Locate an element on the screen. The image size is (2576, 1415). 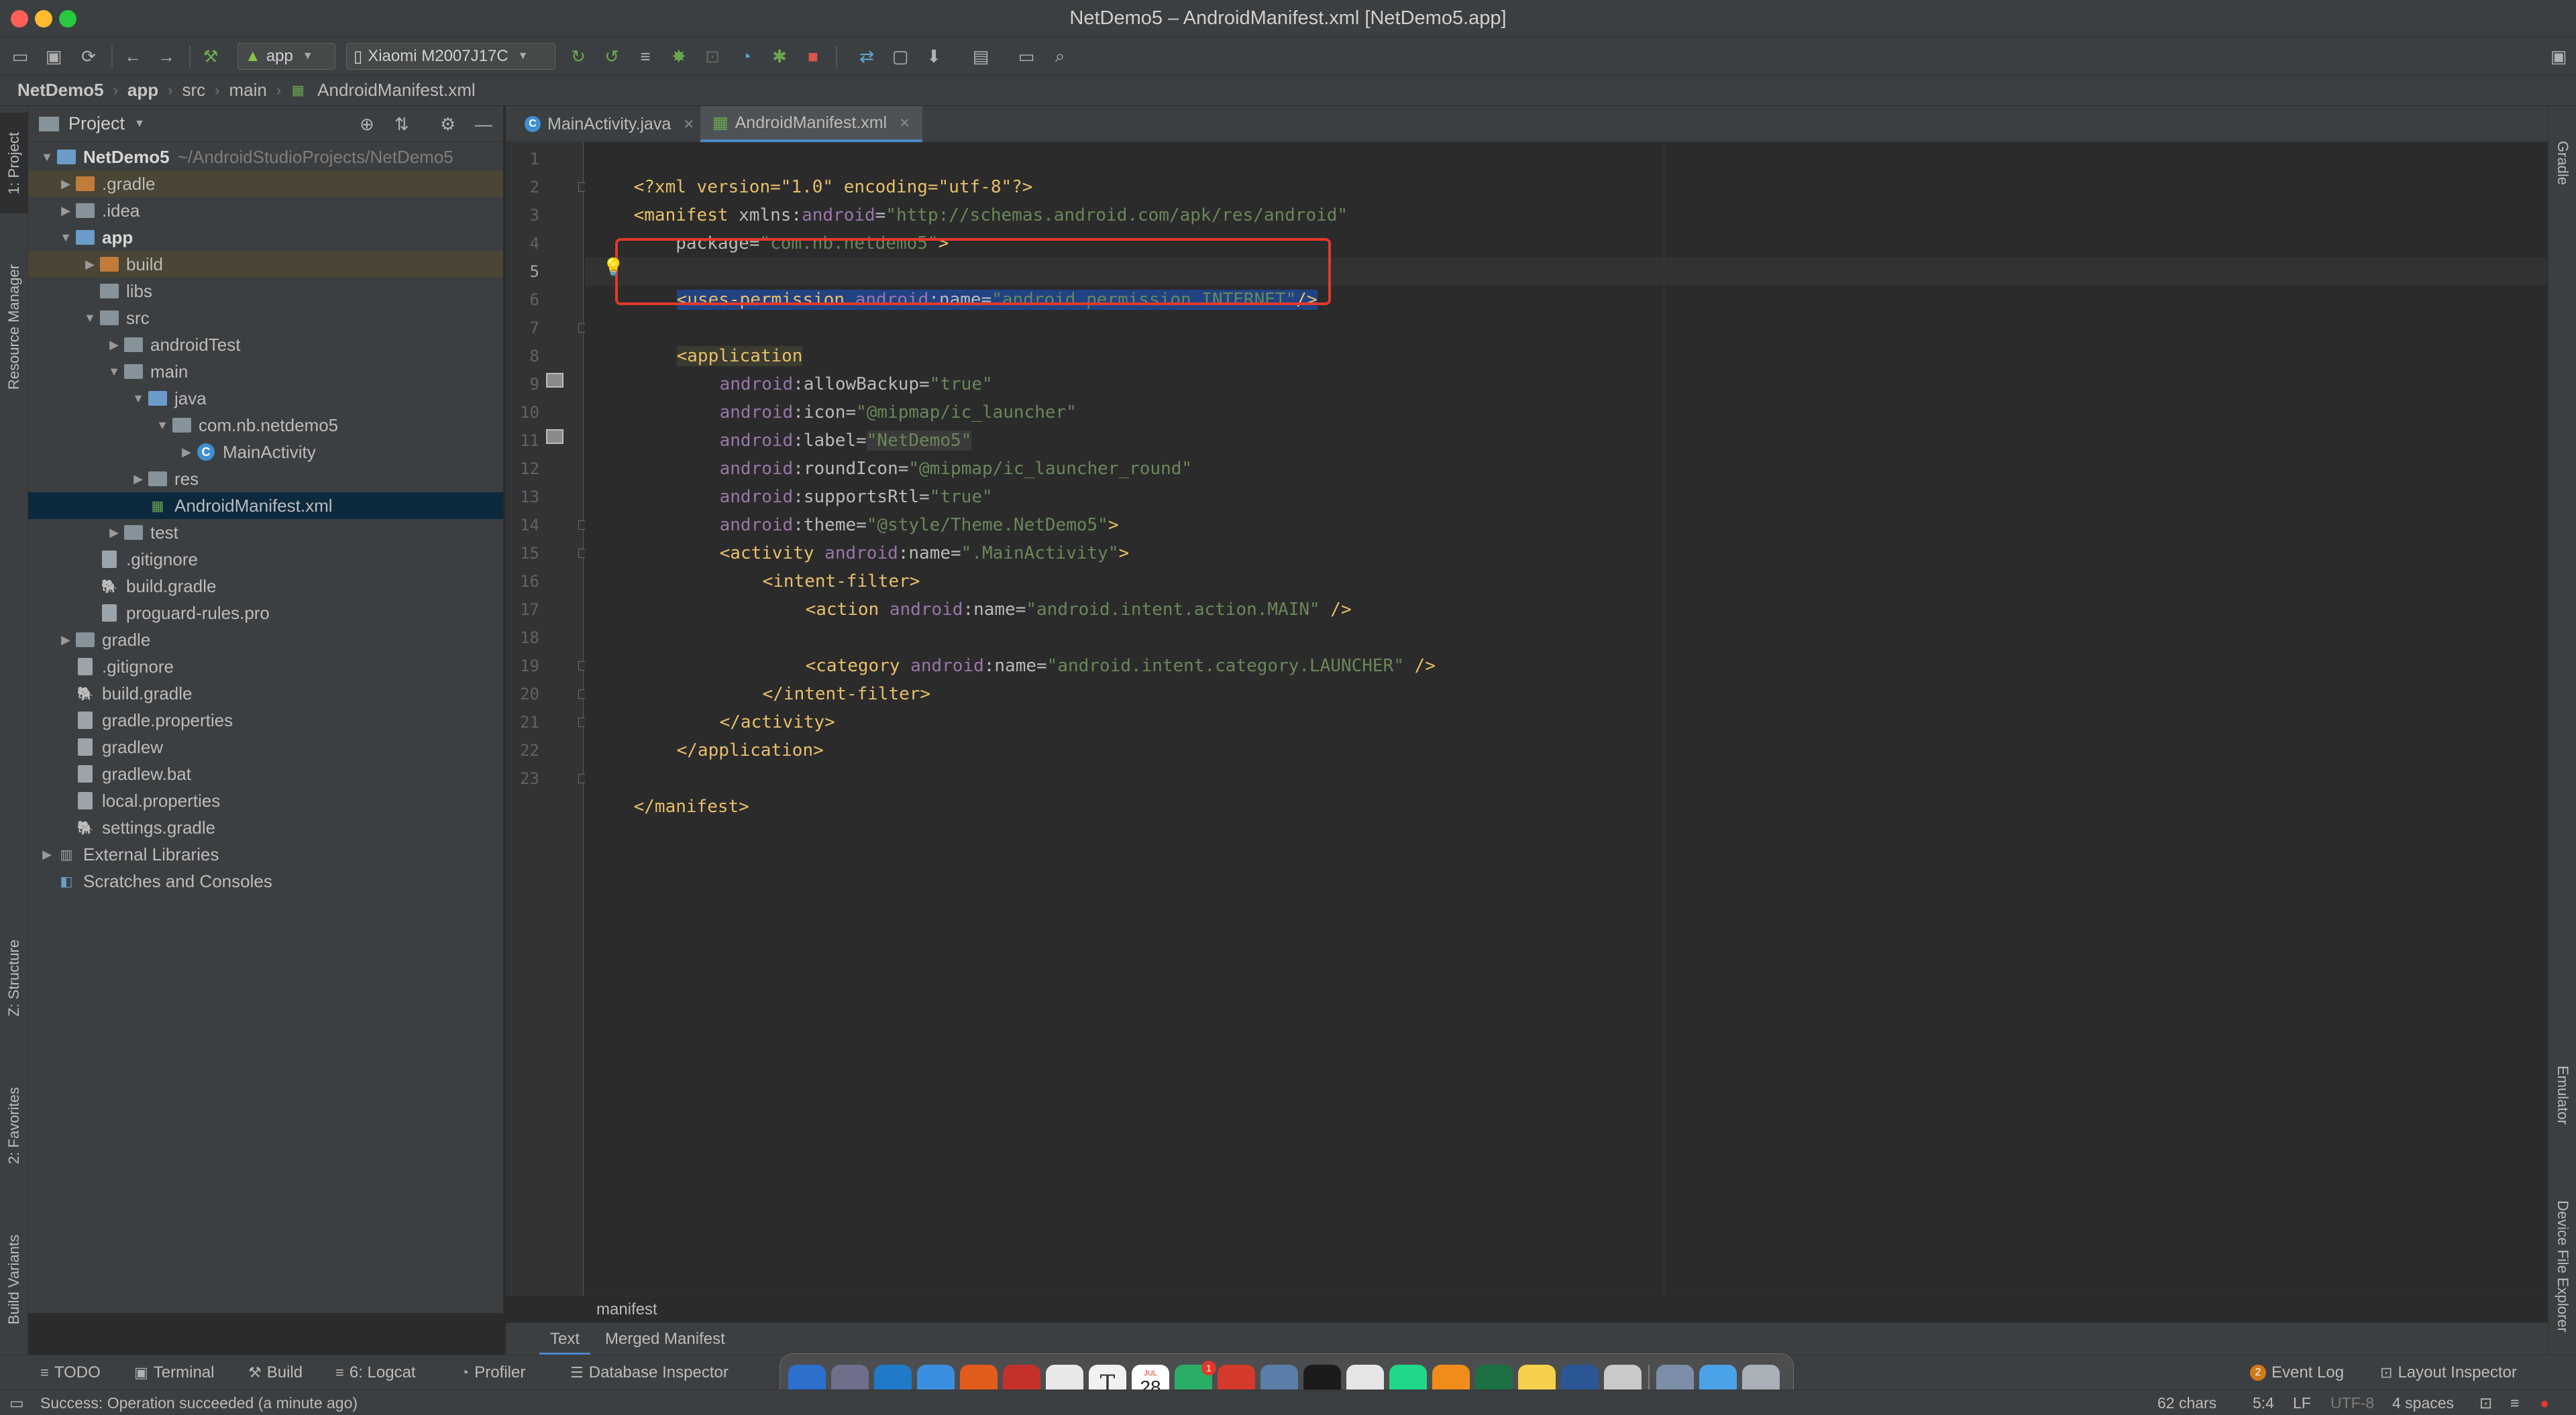
tree-item-root-build-gradle: 🐘 build.gradle is located at coordinates (265, 693).